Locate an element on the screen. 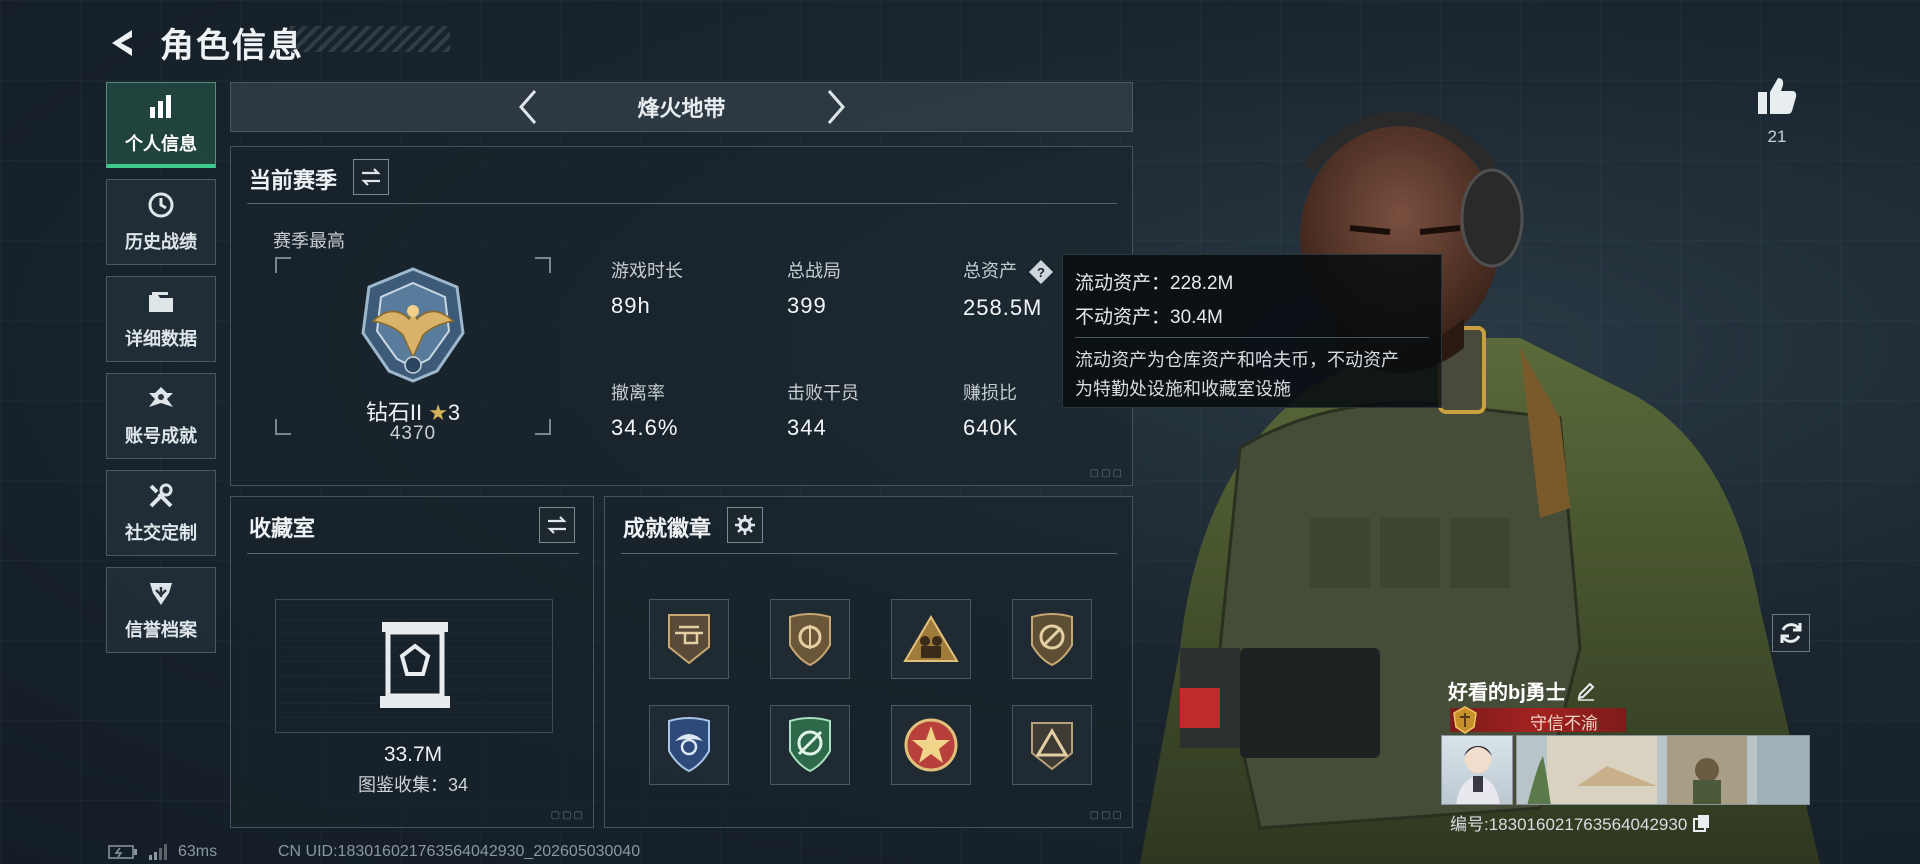 The height and width of the screenshot is (864, 1920). rotate-model-button is located at coordinates (1791, 633).